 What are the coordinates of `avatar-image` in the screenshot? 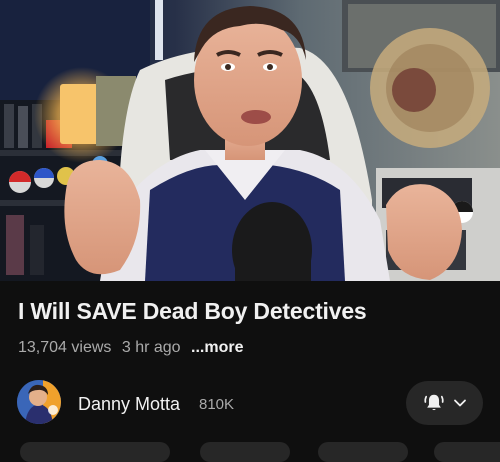 It's located at (39, 402).